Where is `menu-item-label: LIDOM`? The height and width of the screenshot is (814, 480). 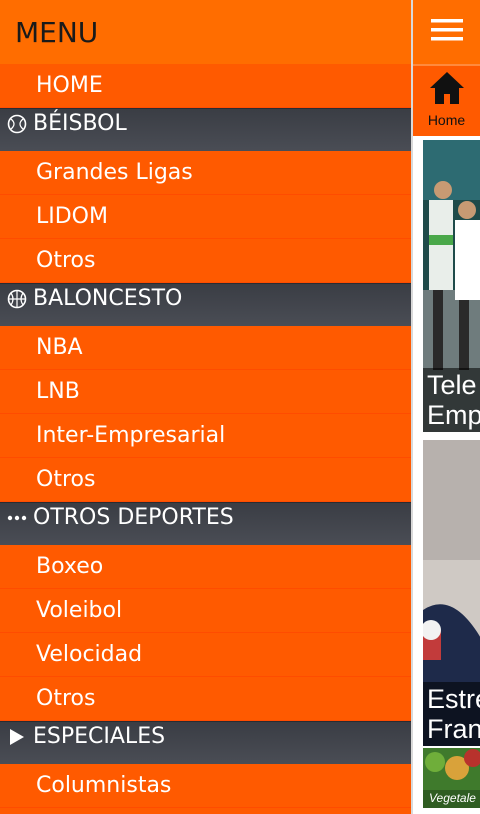 menu-item-label: LIDOM is located at coordinates (72, 216).